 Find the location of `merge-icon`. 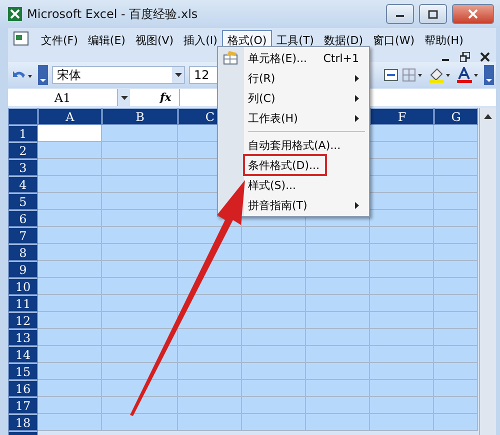

merge-icon is located at coordinates (391, 75).